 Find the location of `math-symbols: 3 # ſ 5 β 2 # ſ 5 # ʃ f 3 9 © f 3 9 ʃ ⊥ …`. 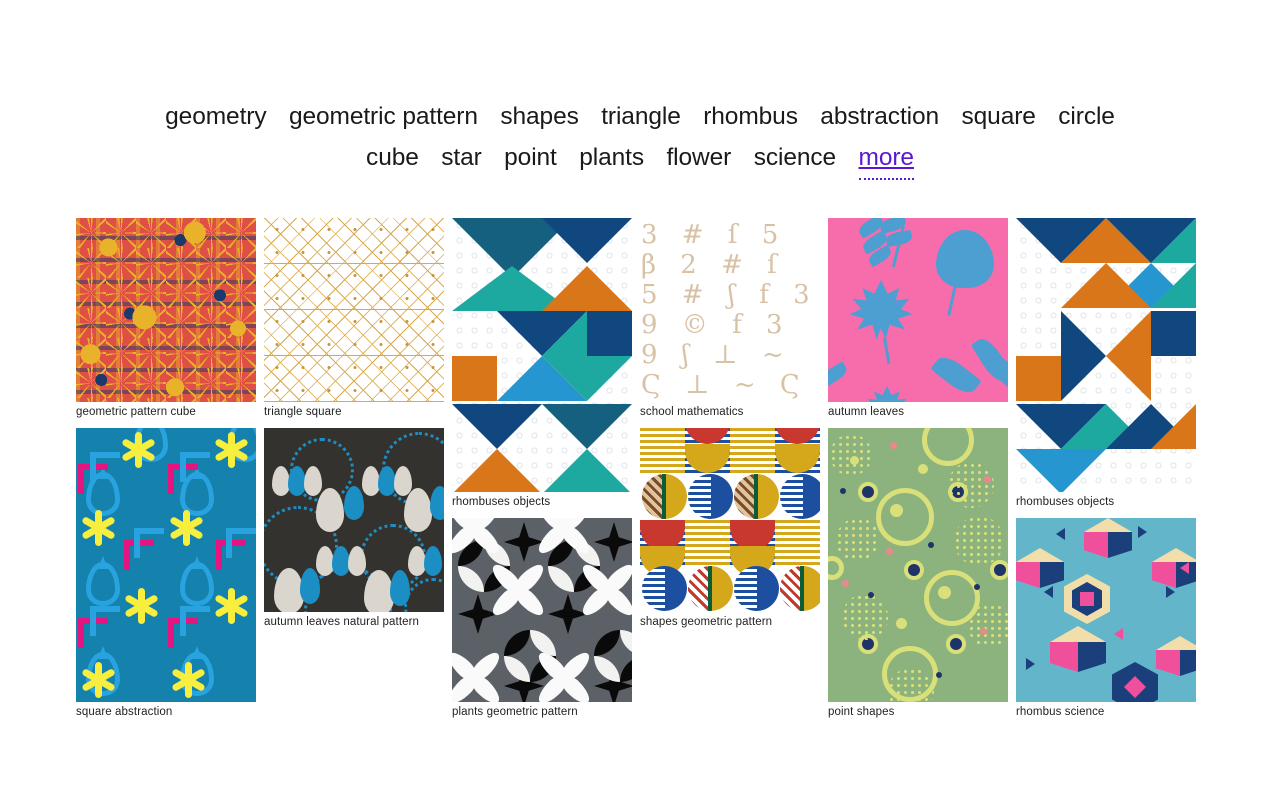

math-symbols: 3 # ſ 5 β 2 # ſ 5 # ʃ f 3 9 © f 3 9 ʃ ⊥ … is located at coordinates (728, 311).